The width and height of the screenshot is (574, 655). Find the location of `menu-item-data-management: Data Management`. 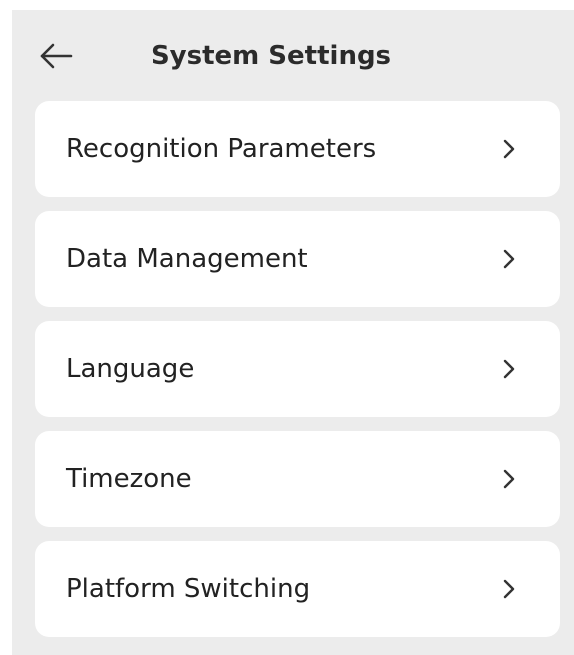

menu-item-data-management: Data Management is located at coordinates (297, 259).